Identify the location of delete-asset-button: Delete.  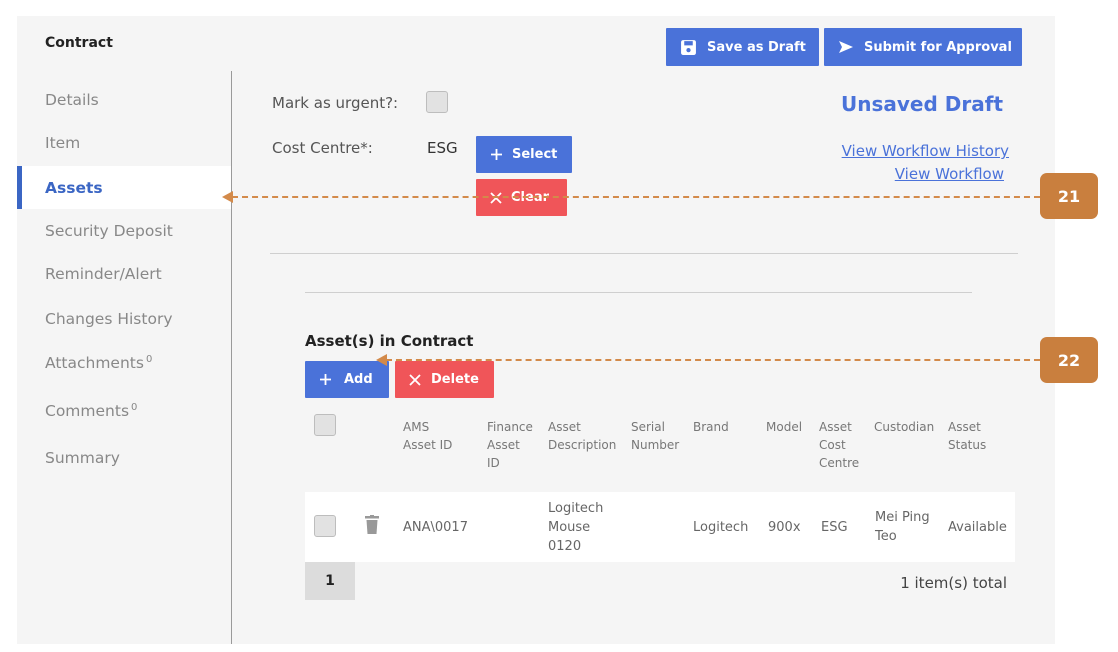
(444, 379).